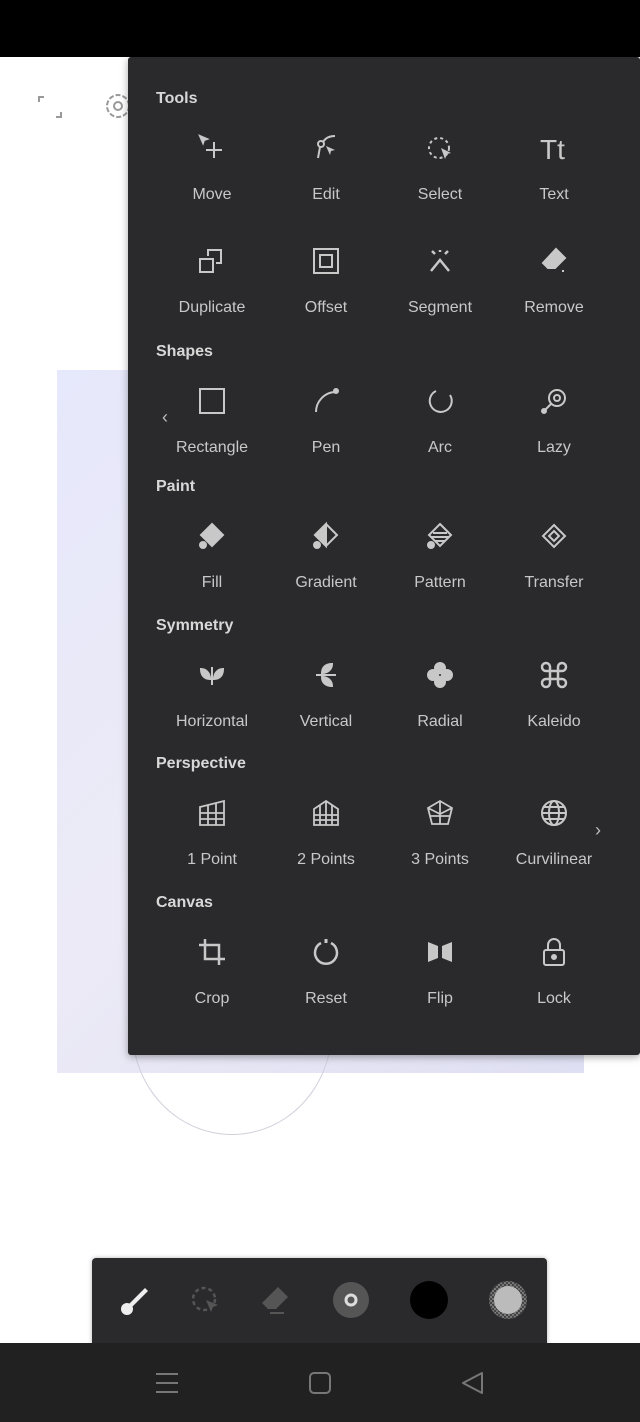  What do you see at coordinates (554, 677) in the screenshot?
I see `kaleido-icon` at bounding box center [554, 677].